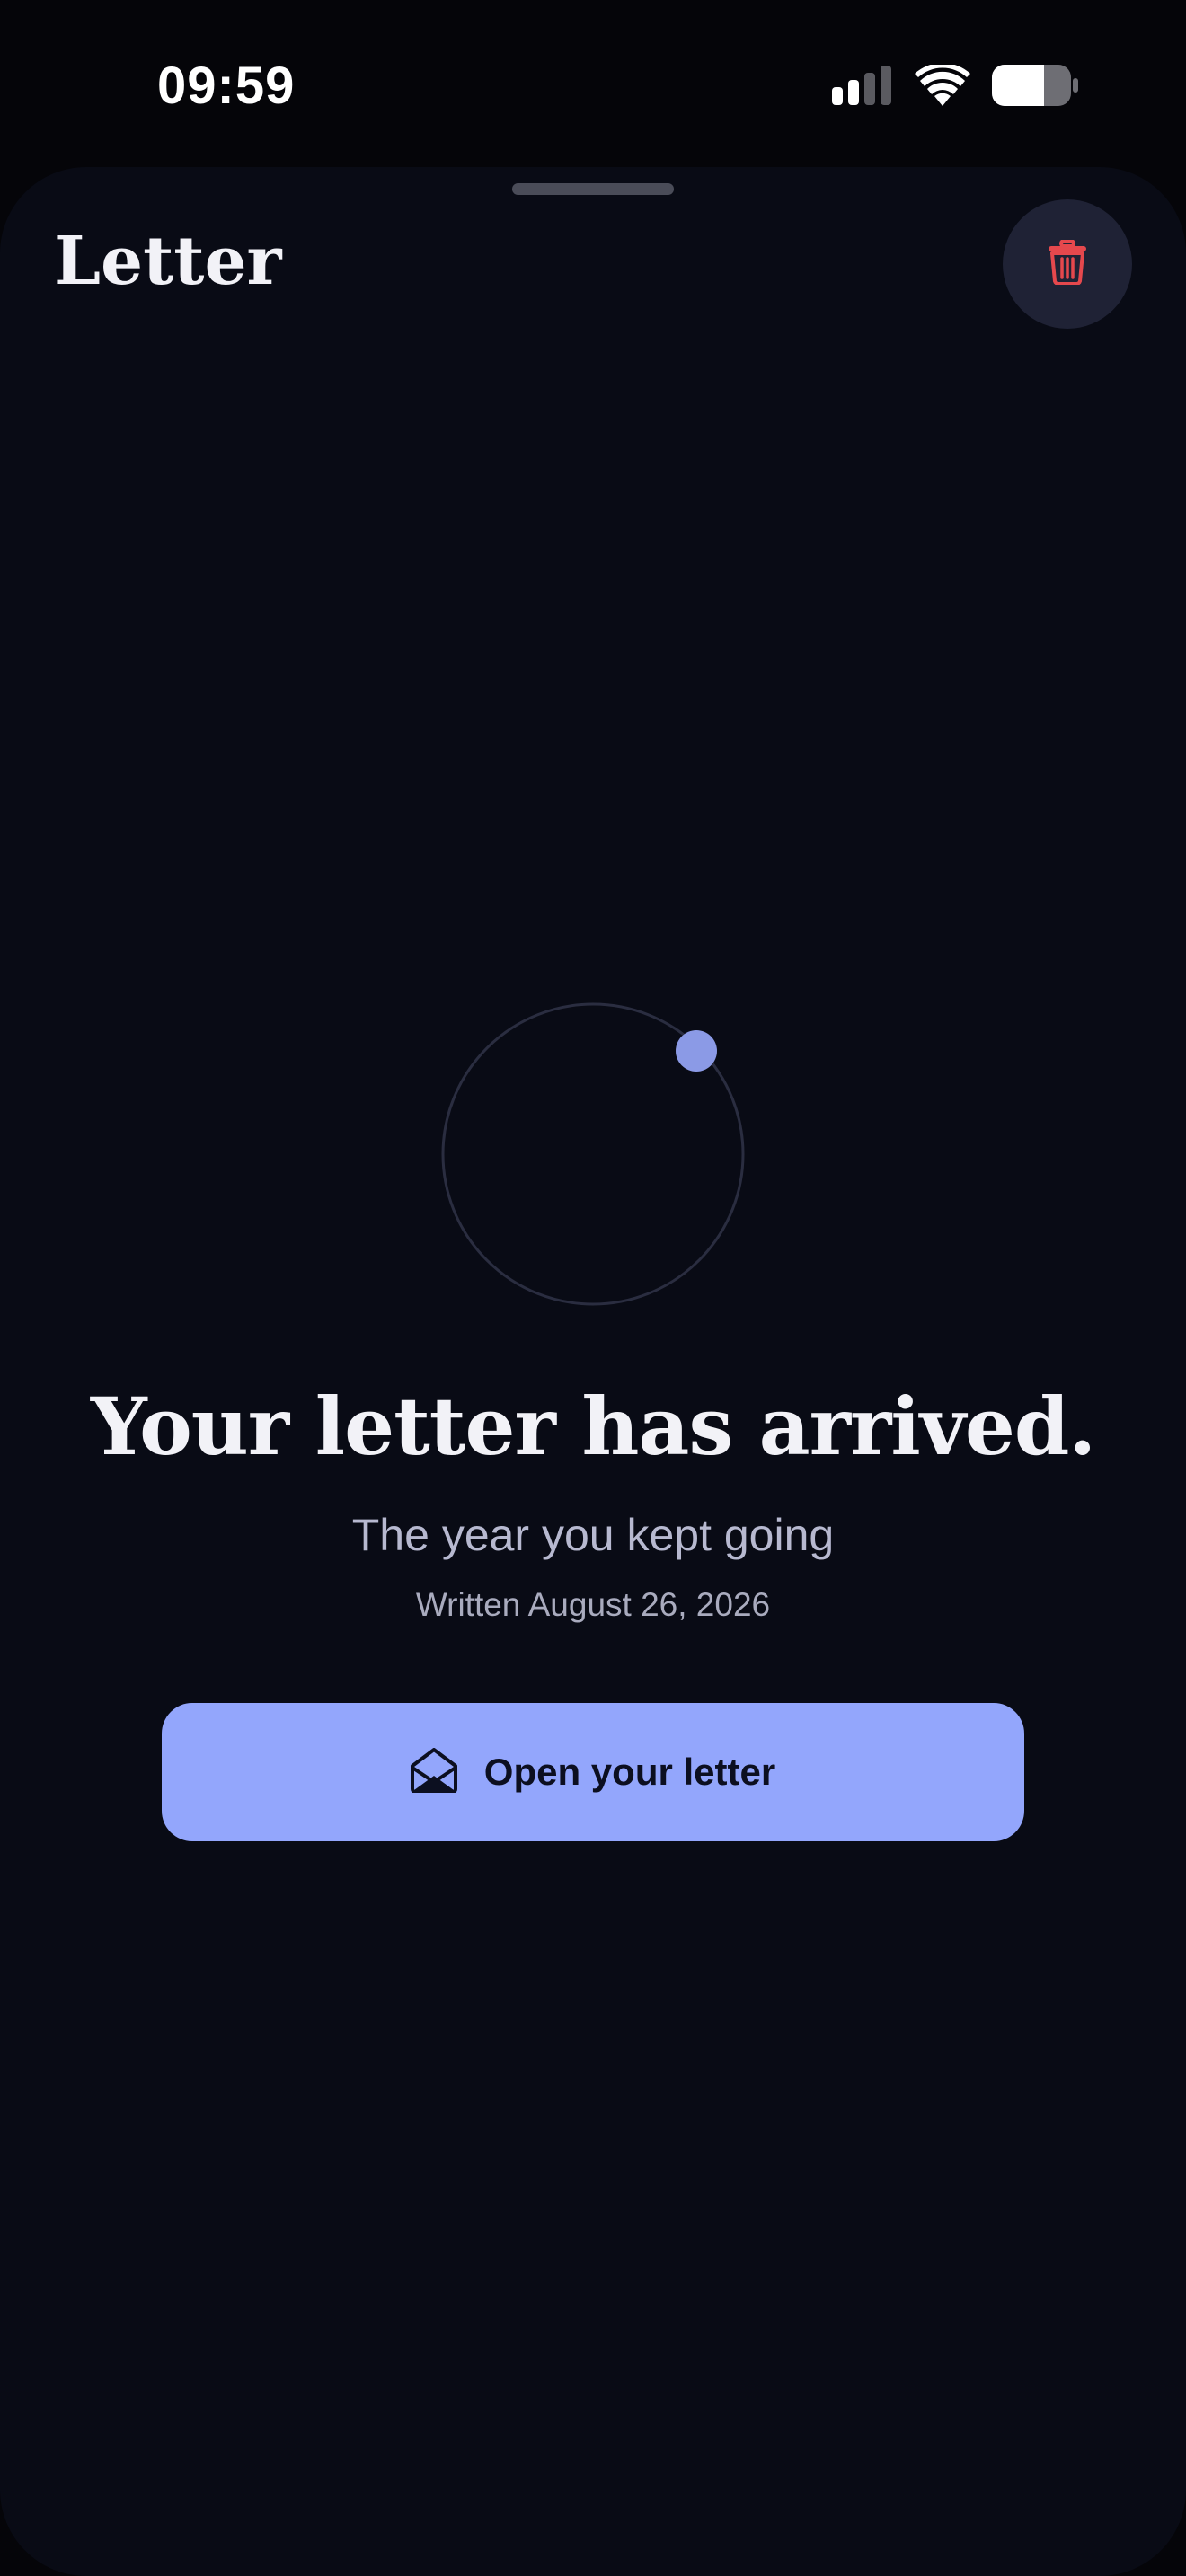 This screenshot has height=2576, width=1186. What do you see at coordinates (696, 1051) in the screenshot?
I see `orbit-dot` at bounding box center [696, 1051].